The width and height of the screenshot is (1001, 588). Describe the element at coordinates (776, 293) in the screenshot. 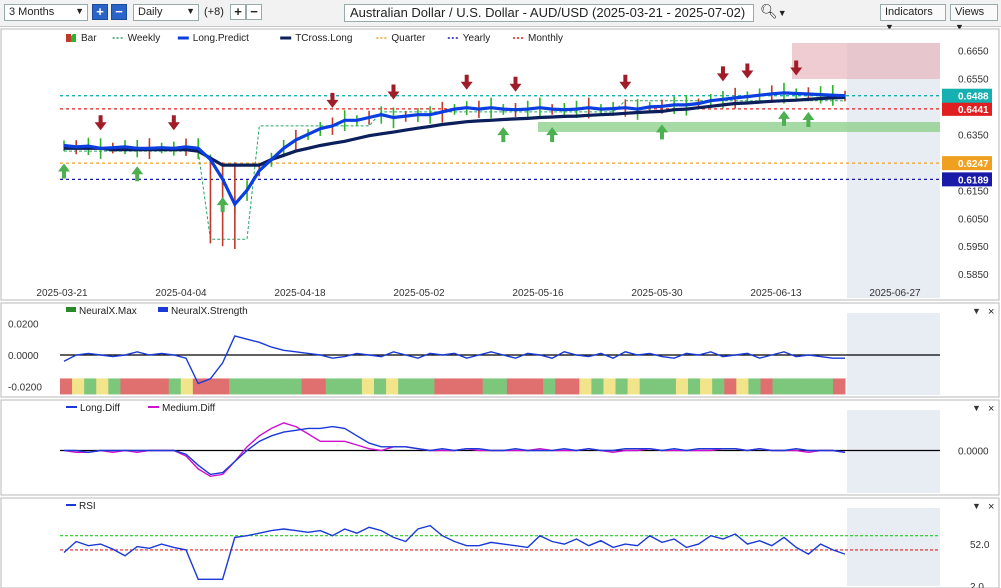

I see `date-tick-label: 2025-06-13` at that location.